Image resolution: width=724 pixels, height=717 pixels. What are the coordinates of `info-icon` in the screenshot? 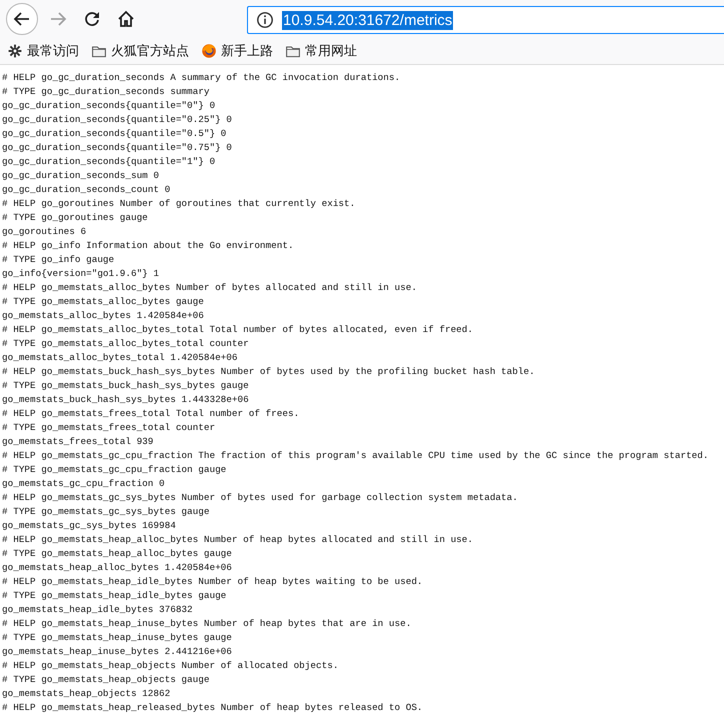 It's located at (265, 20).